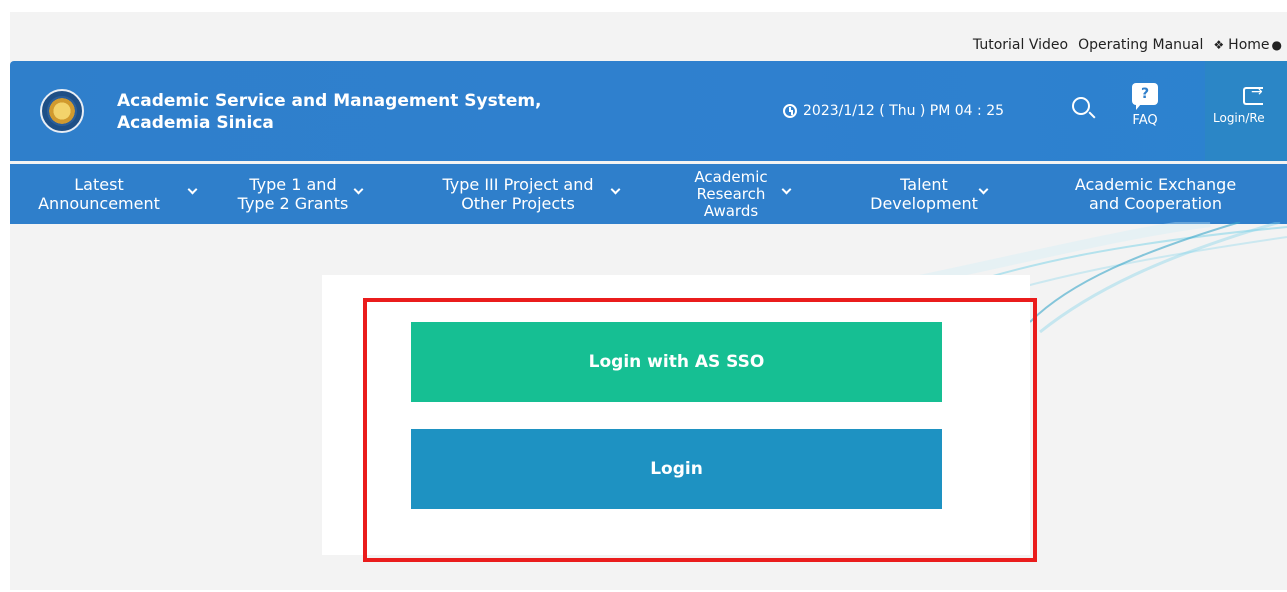 The image size is (1287, 592). I want to click on nav-type1-type2-grants: Type 1 and Type 2 Grants, so click(293, 194).